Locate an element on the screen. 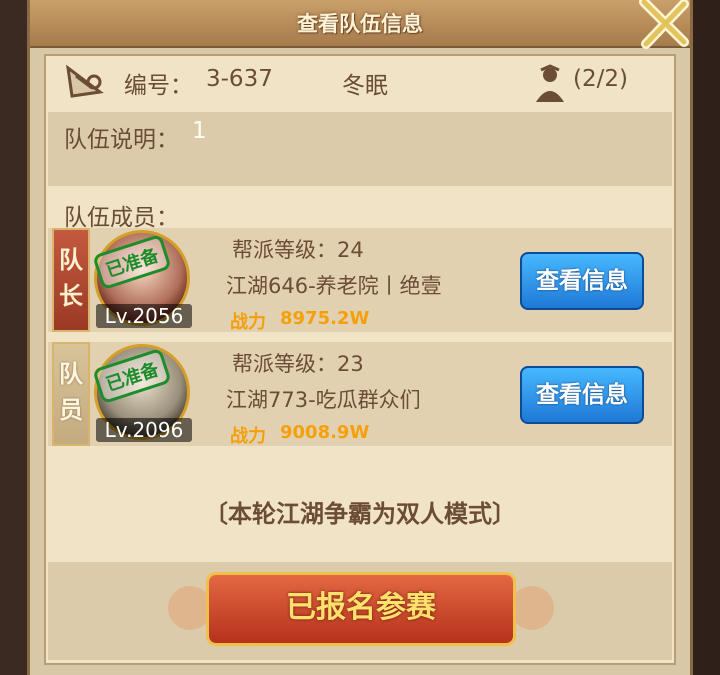 The width and height of the screenshot is (720, 675). team-description-box: 队伍说明： 1 is located at coordinates (360, 149).